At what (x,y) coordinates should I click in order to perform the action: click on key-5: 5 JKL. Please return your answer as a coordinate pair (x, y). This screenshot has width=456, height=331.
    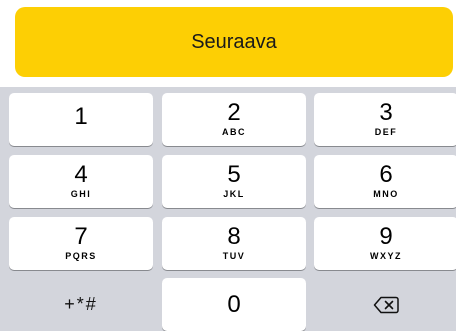
    Looking at the image, I should click on (234, 181).